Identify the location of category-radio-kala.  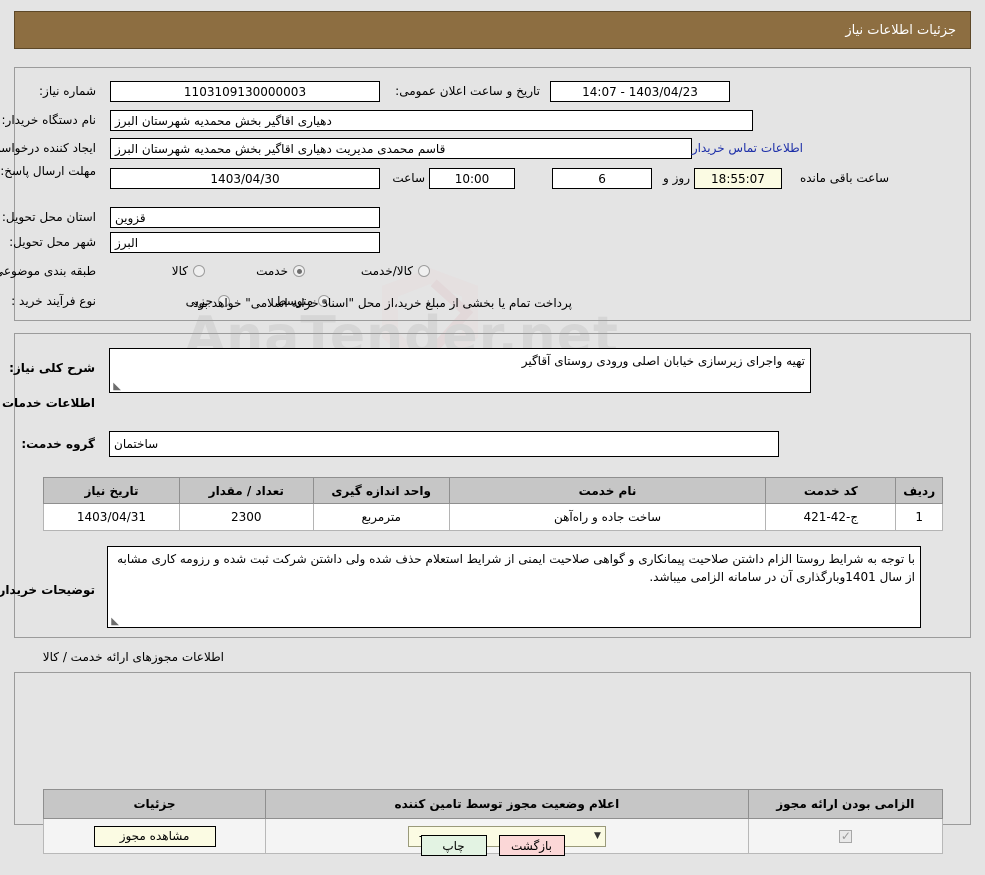
(199, 271).